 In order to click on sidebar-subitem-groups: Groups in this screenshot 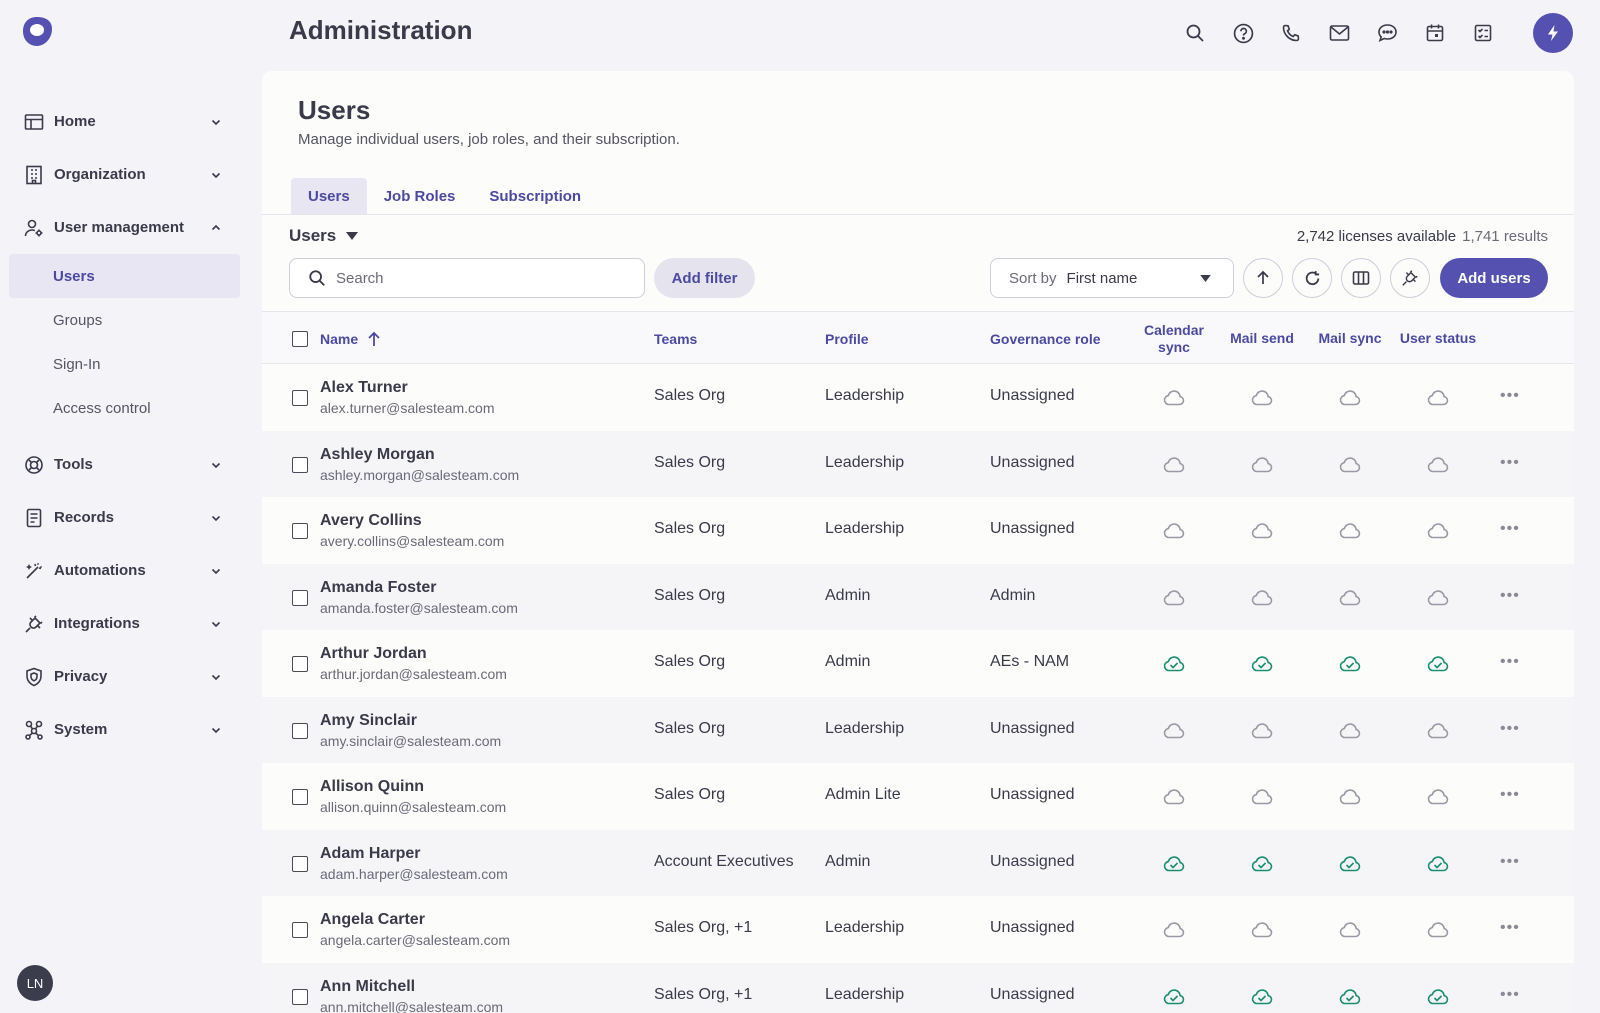, I will do `click(124, 320)`.